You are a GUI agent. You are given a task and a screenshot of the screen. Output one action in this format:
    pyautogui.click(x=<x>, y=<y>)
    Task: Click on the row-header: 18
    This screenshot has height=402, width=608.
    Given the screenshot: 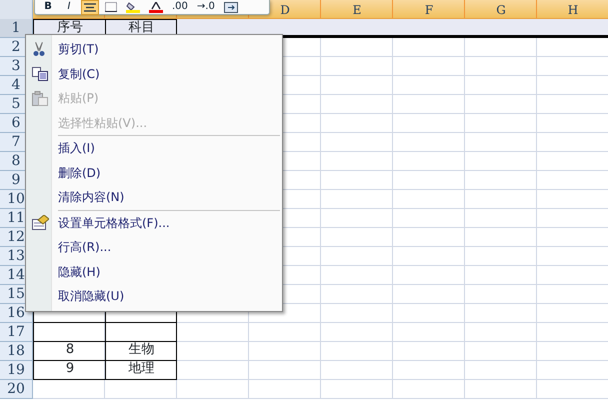 What is the action you would take?
    pyautogui.click(x=16, y=351)
    